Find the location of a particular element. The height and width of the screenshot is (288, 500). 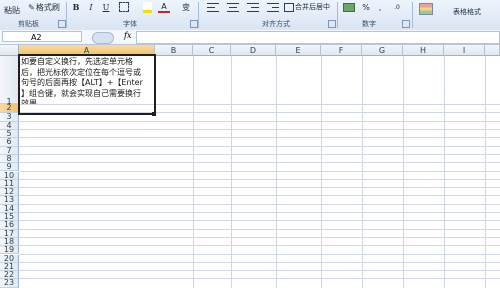

fill-handle is located at coordinates (154, 114).